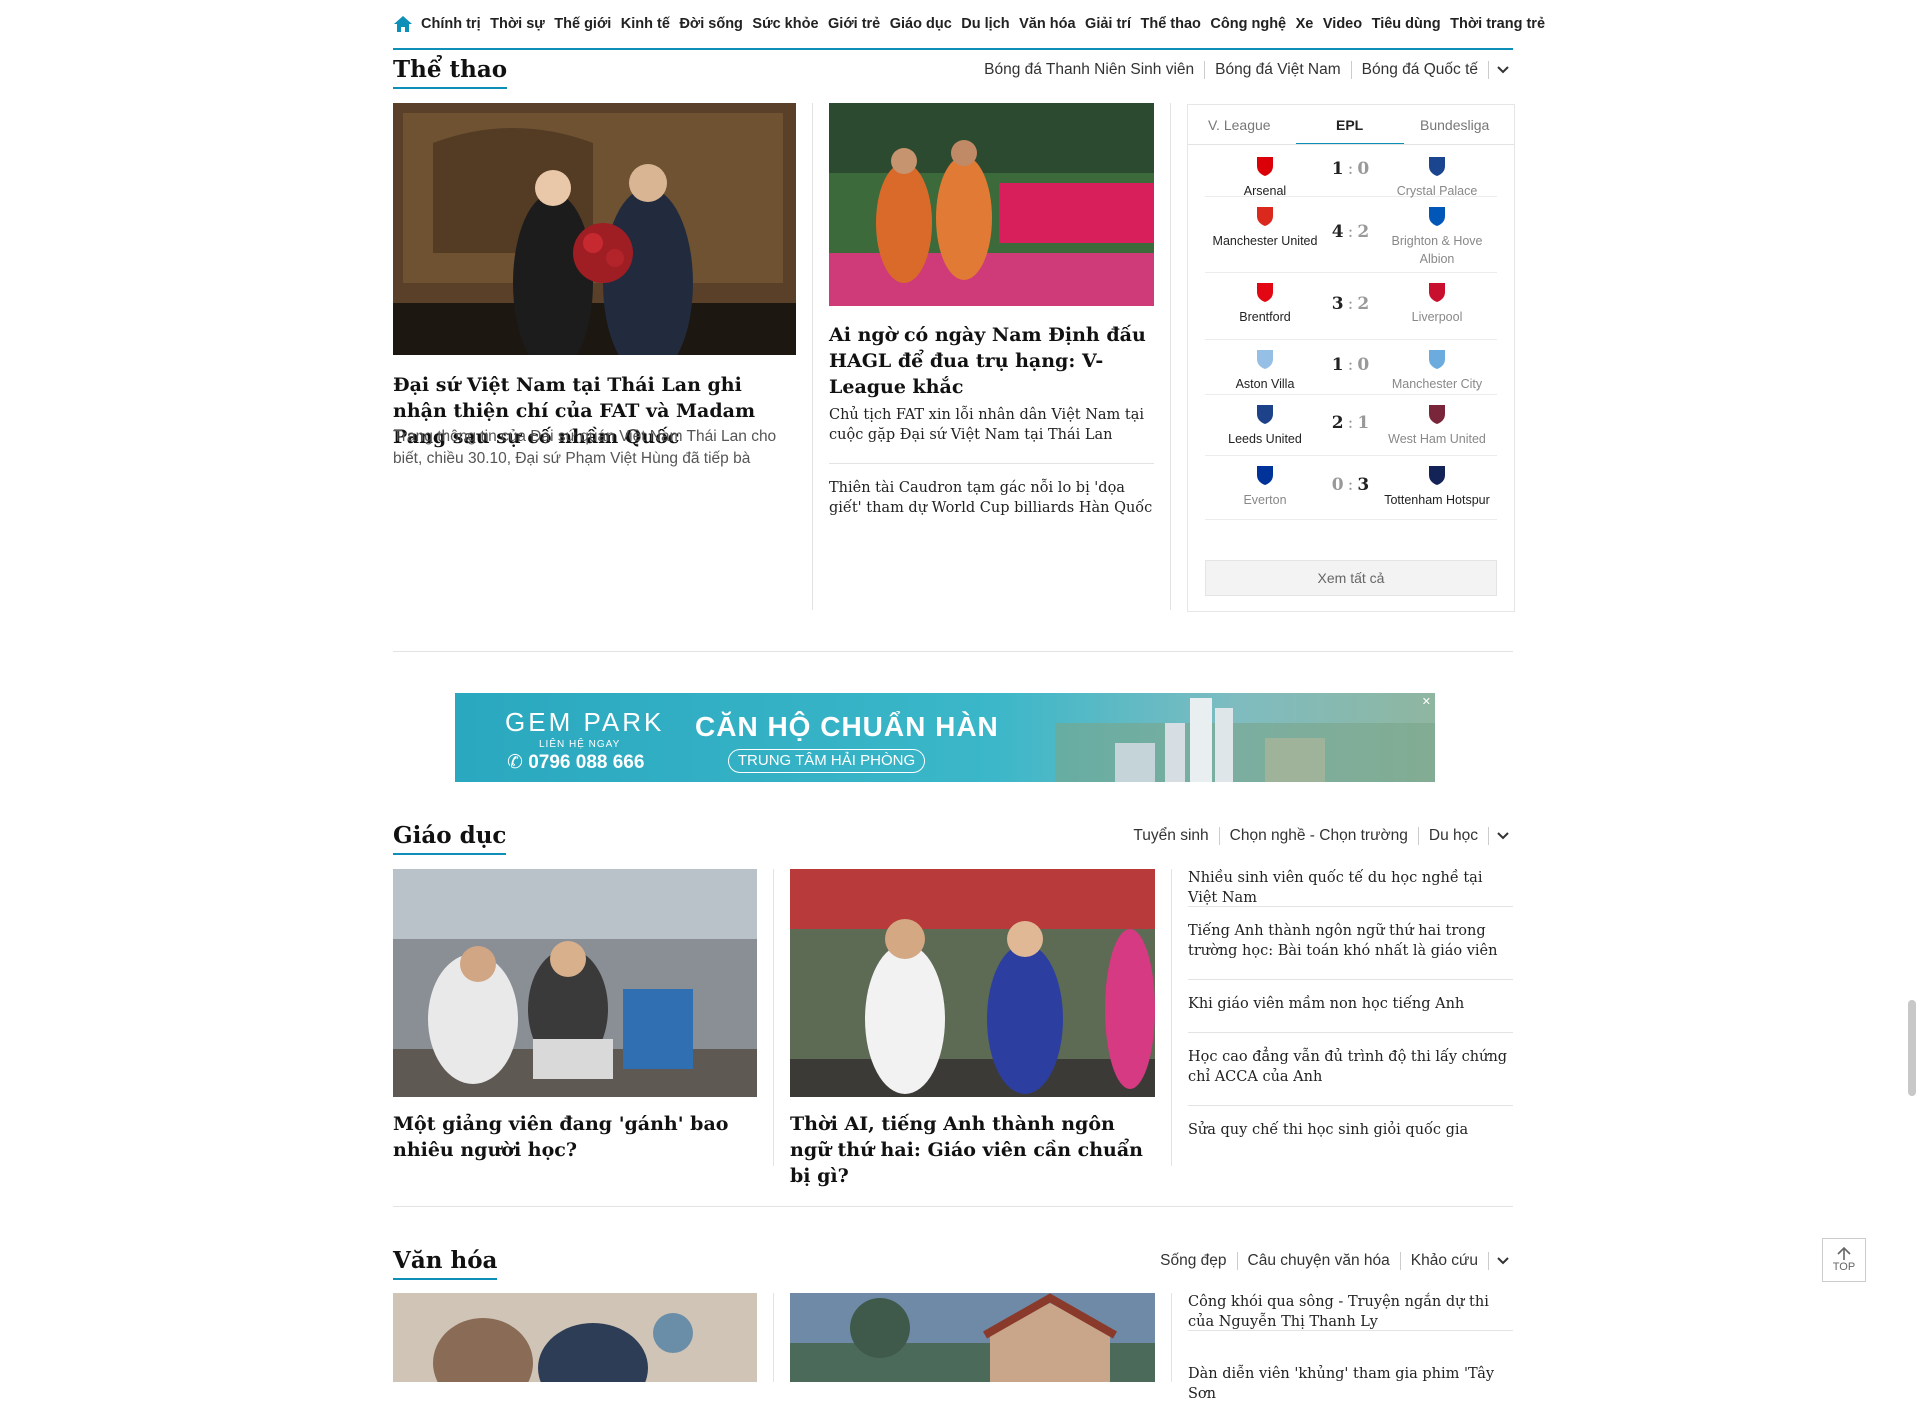 This screenshot has height=1404, width=1920. I want to click on match-row: Aston Villa Manchester City 1:0, so click(1351, 367).